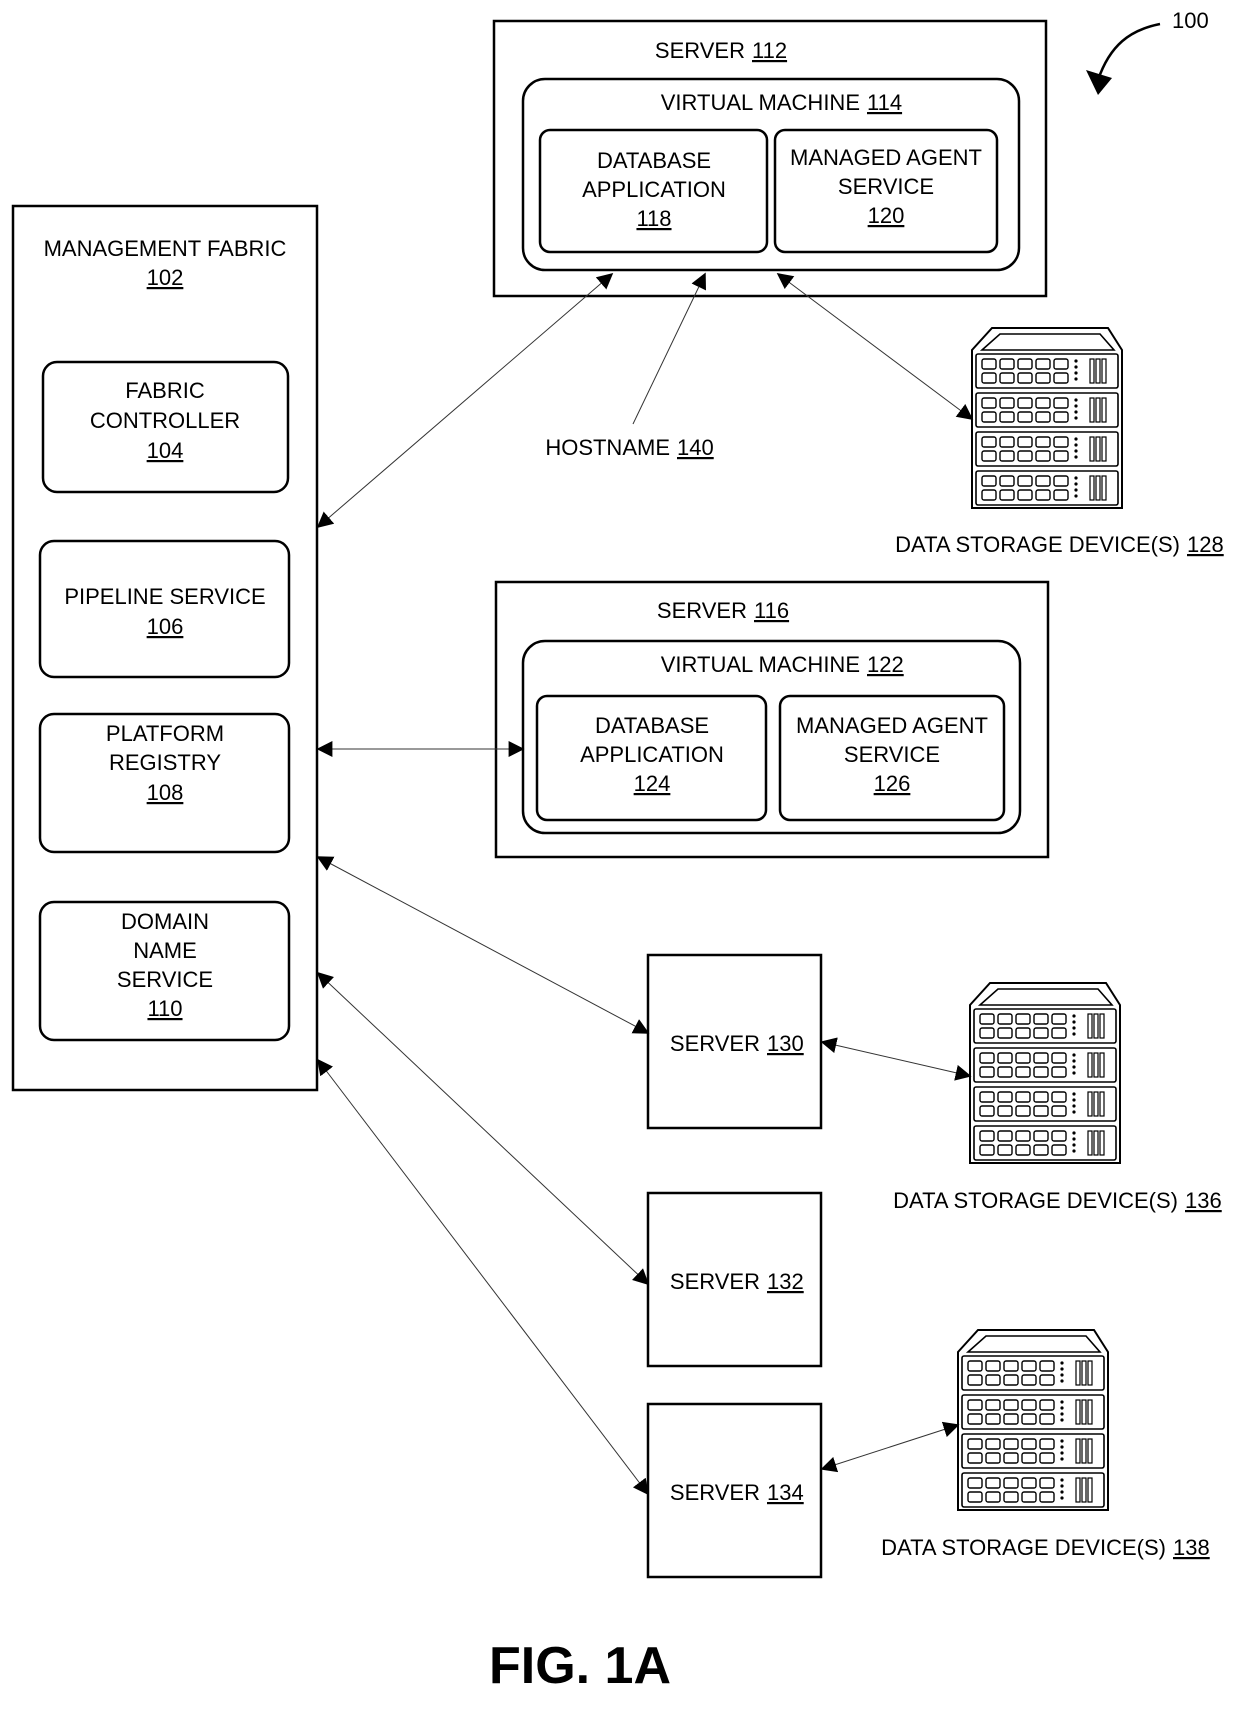 The image size is (1240, 1709). What do you see at coordinates (1205, 544) in the screenshot?
I see `storage-128-number: 128` at bounding box center [1205, 544].